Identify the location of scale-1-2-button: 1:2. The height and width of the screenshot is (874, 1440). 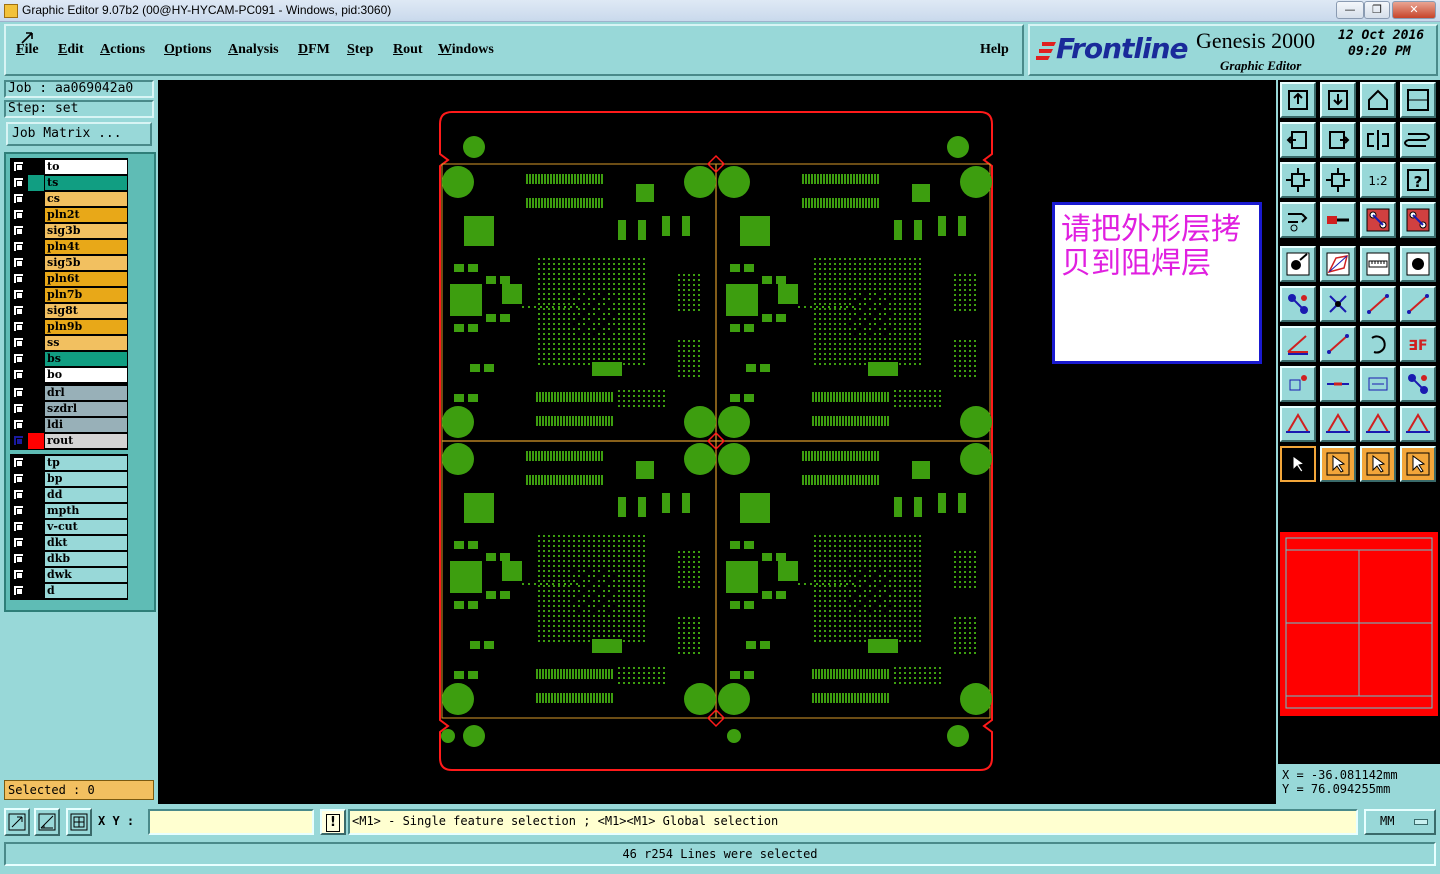
(1378, 180).